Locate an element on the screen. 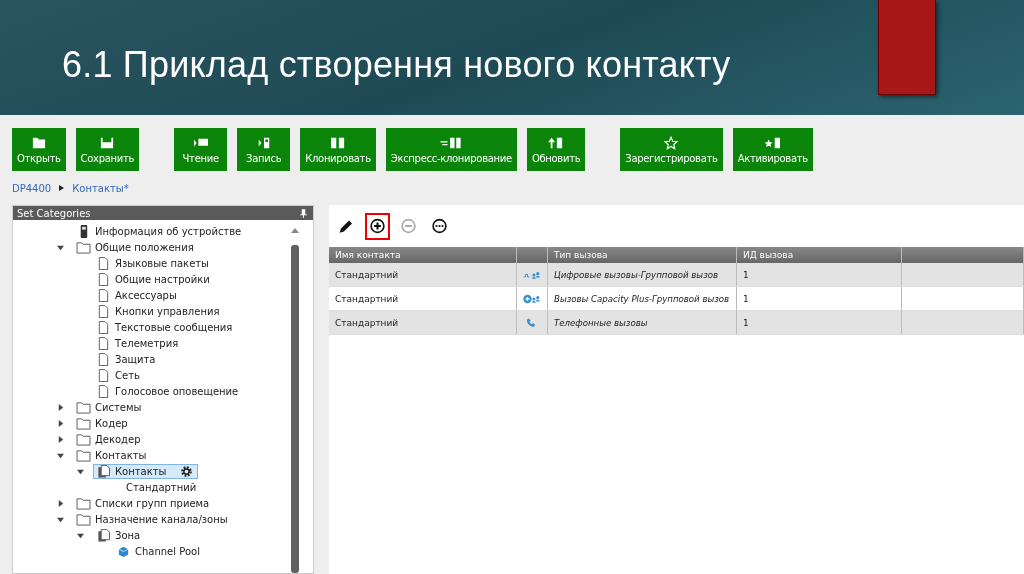 This screenshot has height=574, width=1024. tree-item: Сеть is located at coordinates (127, 375).